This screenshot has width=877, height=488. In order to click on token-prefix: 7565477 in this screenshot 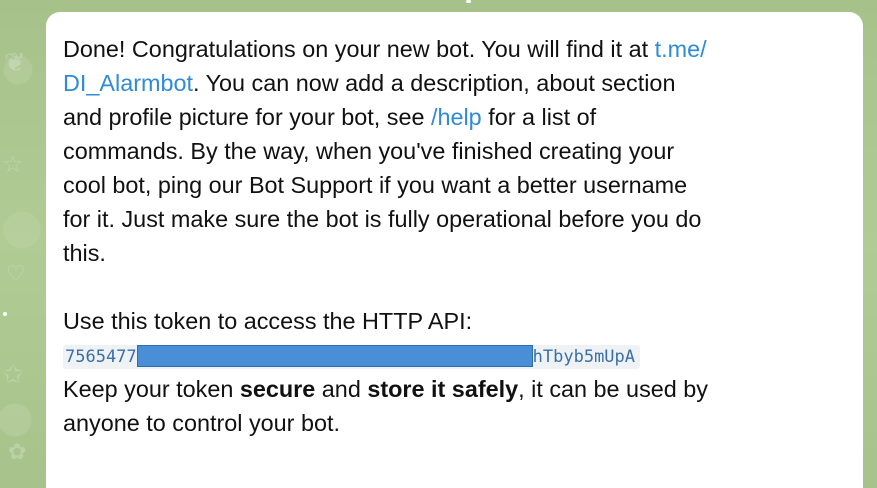, I will do `click(101, 356)`.